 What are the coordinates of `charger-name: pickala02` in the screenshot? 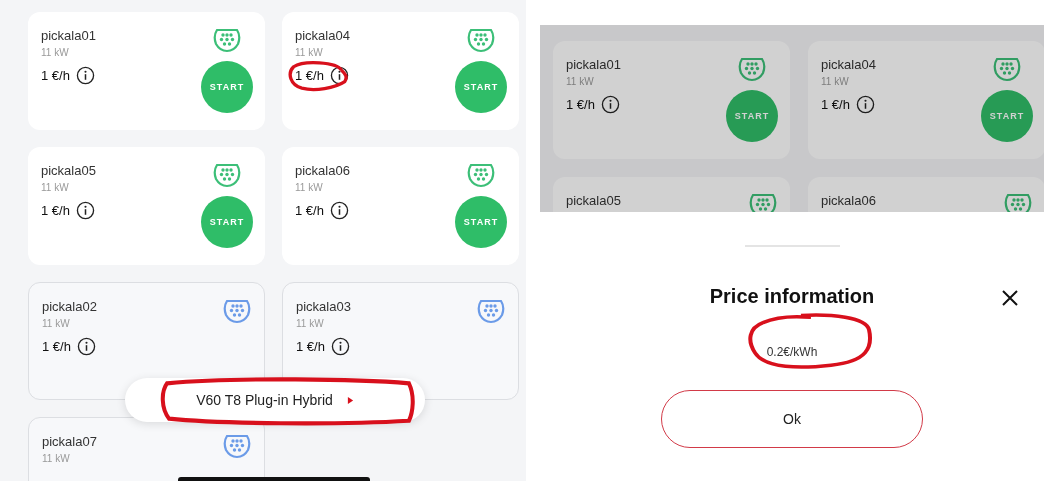 It's located at (69, 306).